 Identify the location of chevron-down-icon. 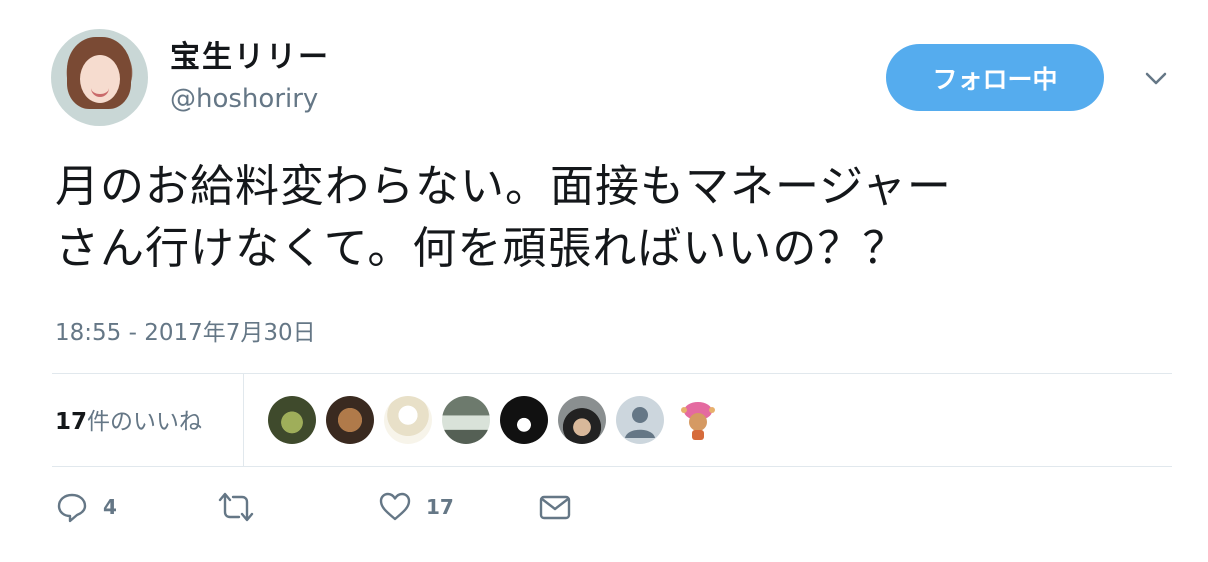
(1156, 78).